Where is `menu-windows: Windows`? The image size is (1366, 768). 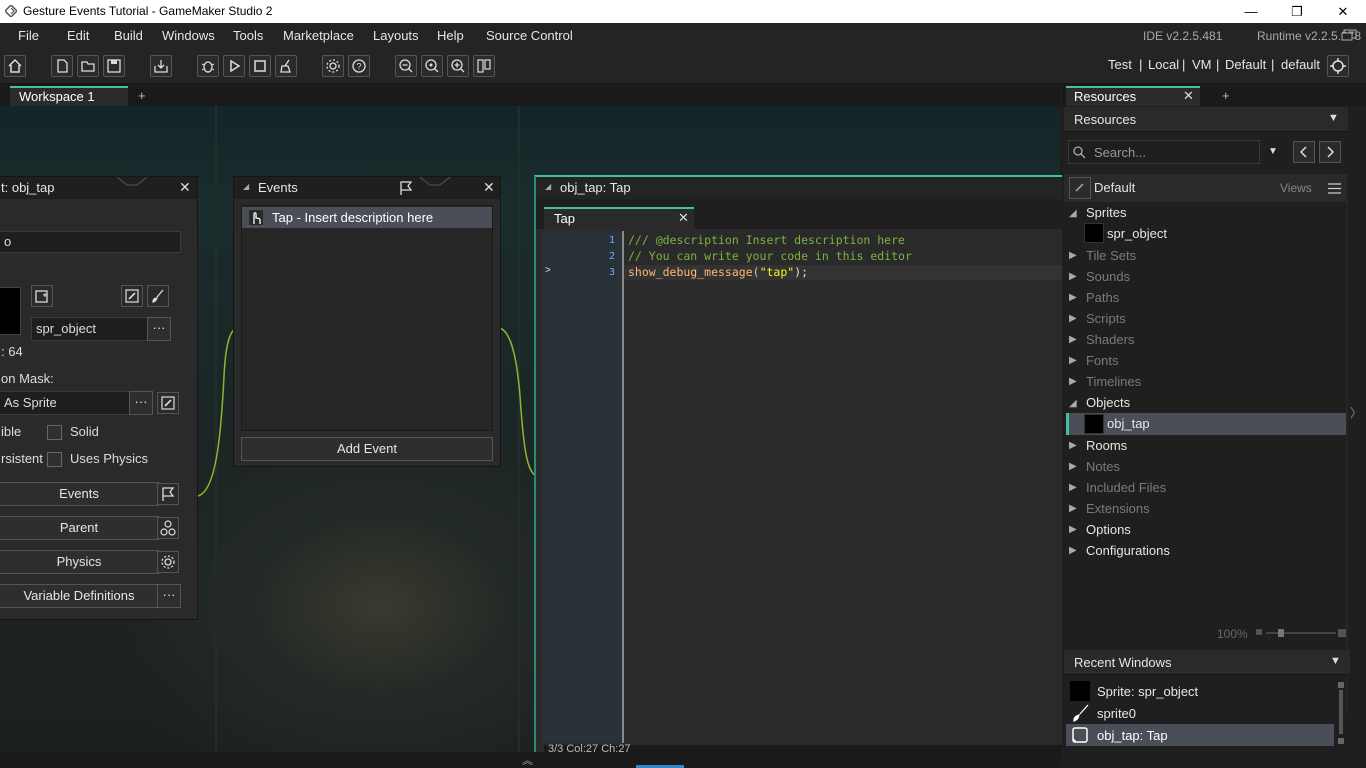
menu-windows: Windows is located at coordinates (188, 35).